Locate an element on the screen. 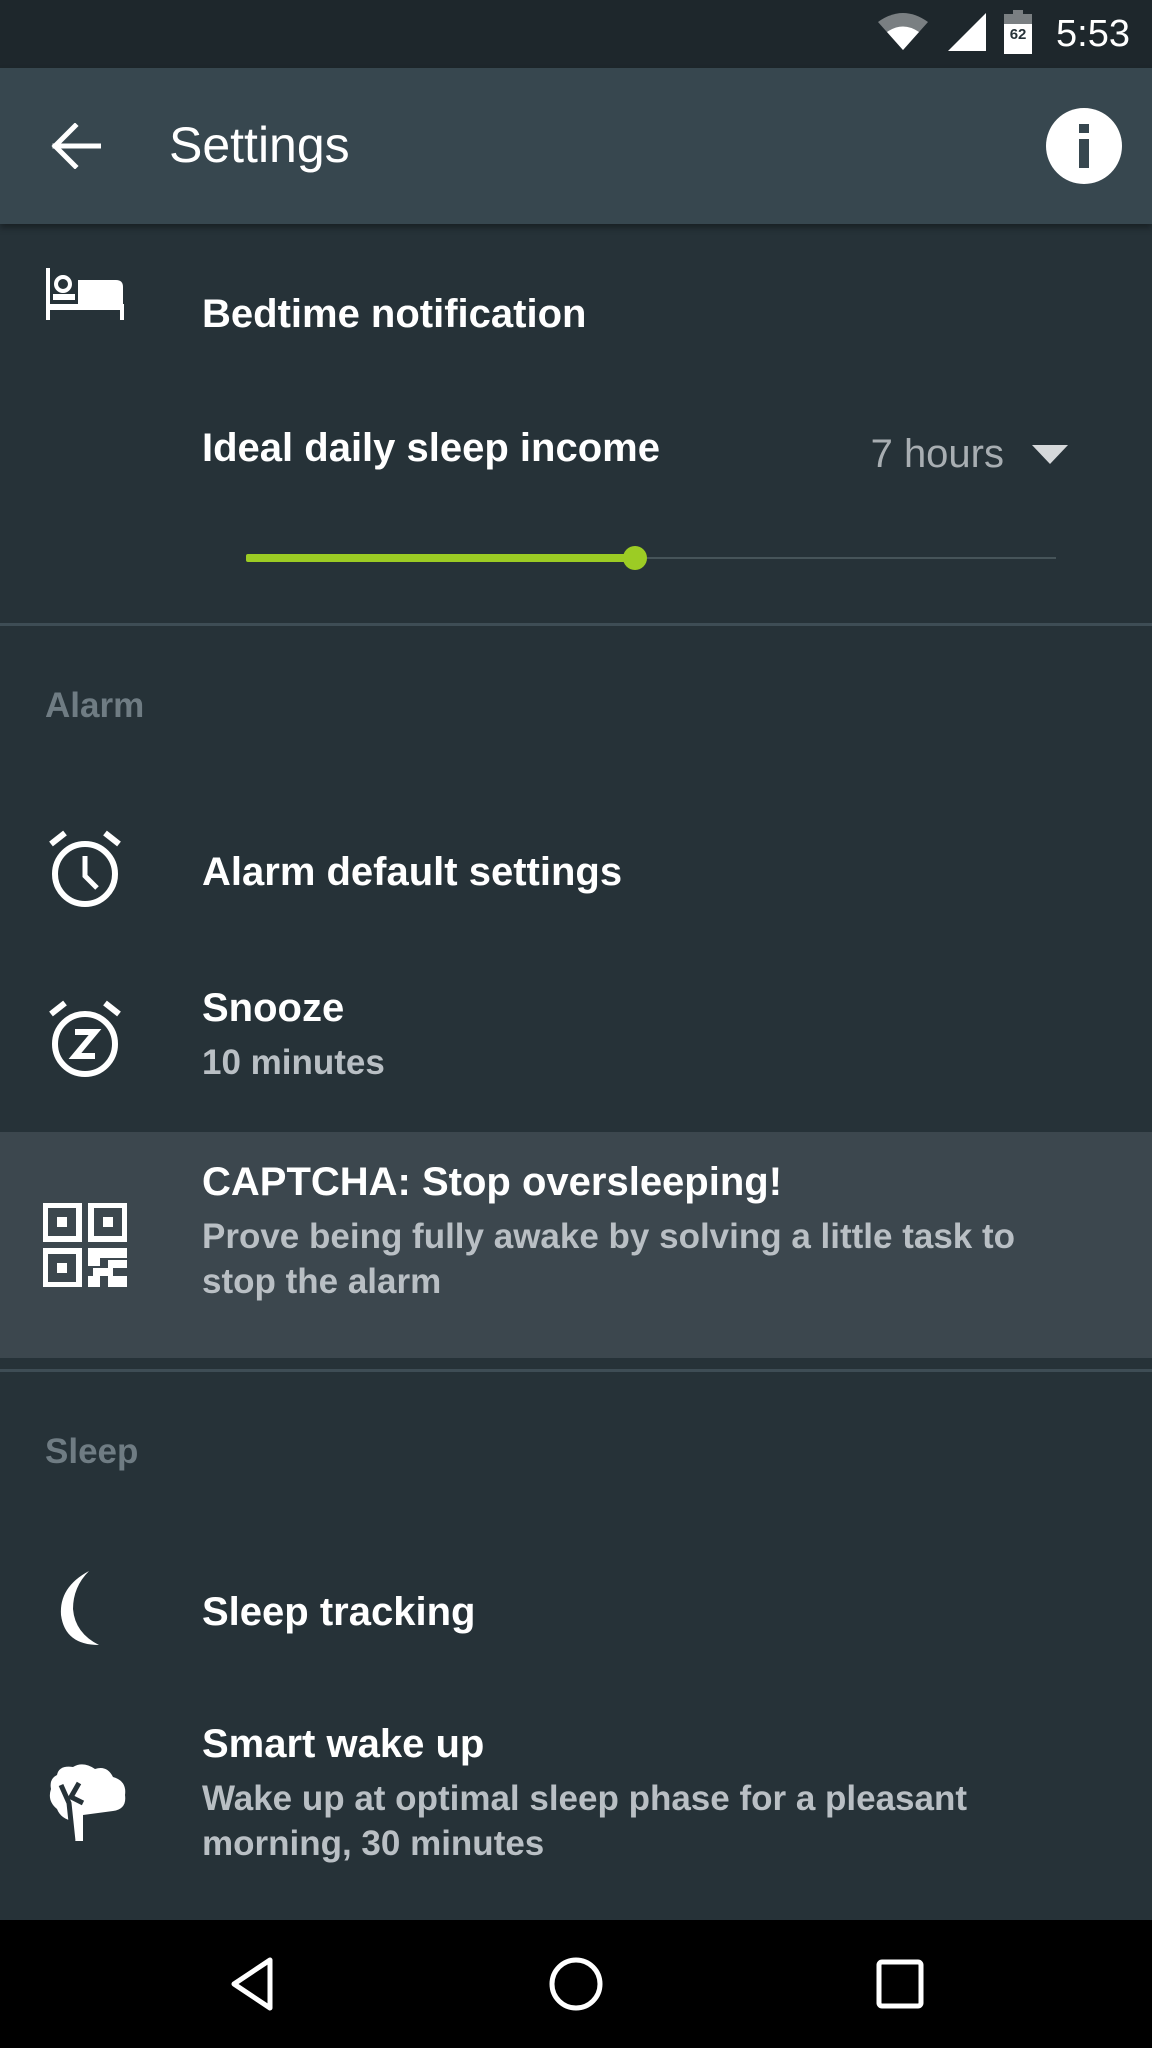 The width and height of the screenshot is (1152, 2048). snooze-subtitle: 10 minutes is located at coordinates (293, 1062).